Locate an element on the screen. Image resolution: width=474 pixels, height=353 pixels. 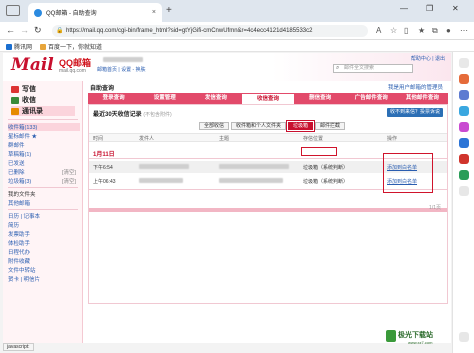
mail-logo: Mail is located at coordinates (32, 65).